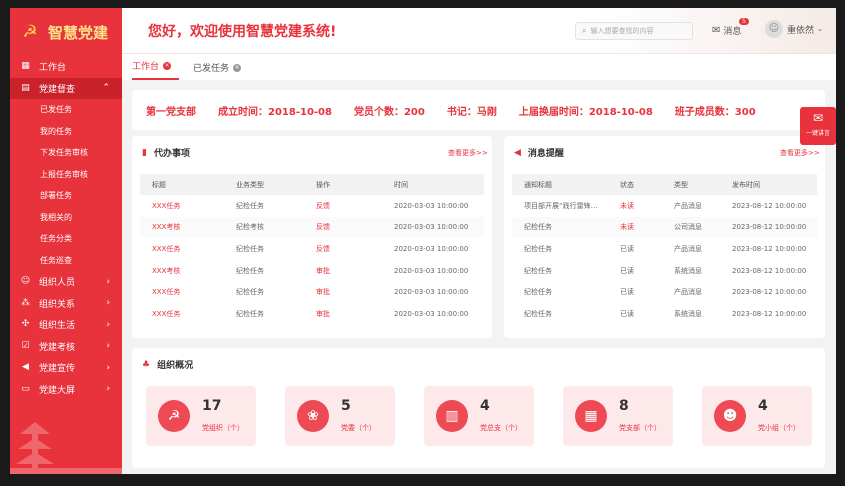 The height and width of the screenshot is (486, 845). I want to click on column-header: 类型, so click(691, 184).